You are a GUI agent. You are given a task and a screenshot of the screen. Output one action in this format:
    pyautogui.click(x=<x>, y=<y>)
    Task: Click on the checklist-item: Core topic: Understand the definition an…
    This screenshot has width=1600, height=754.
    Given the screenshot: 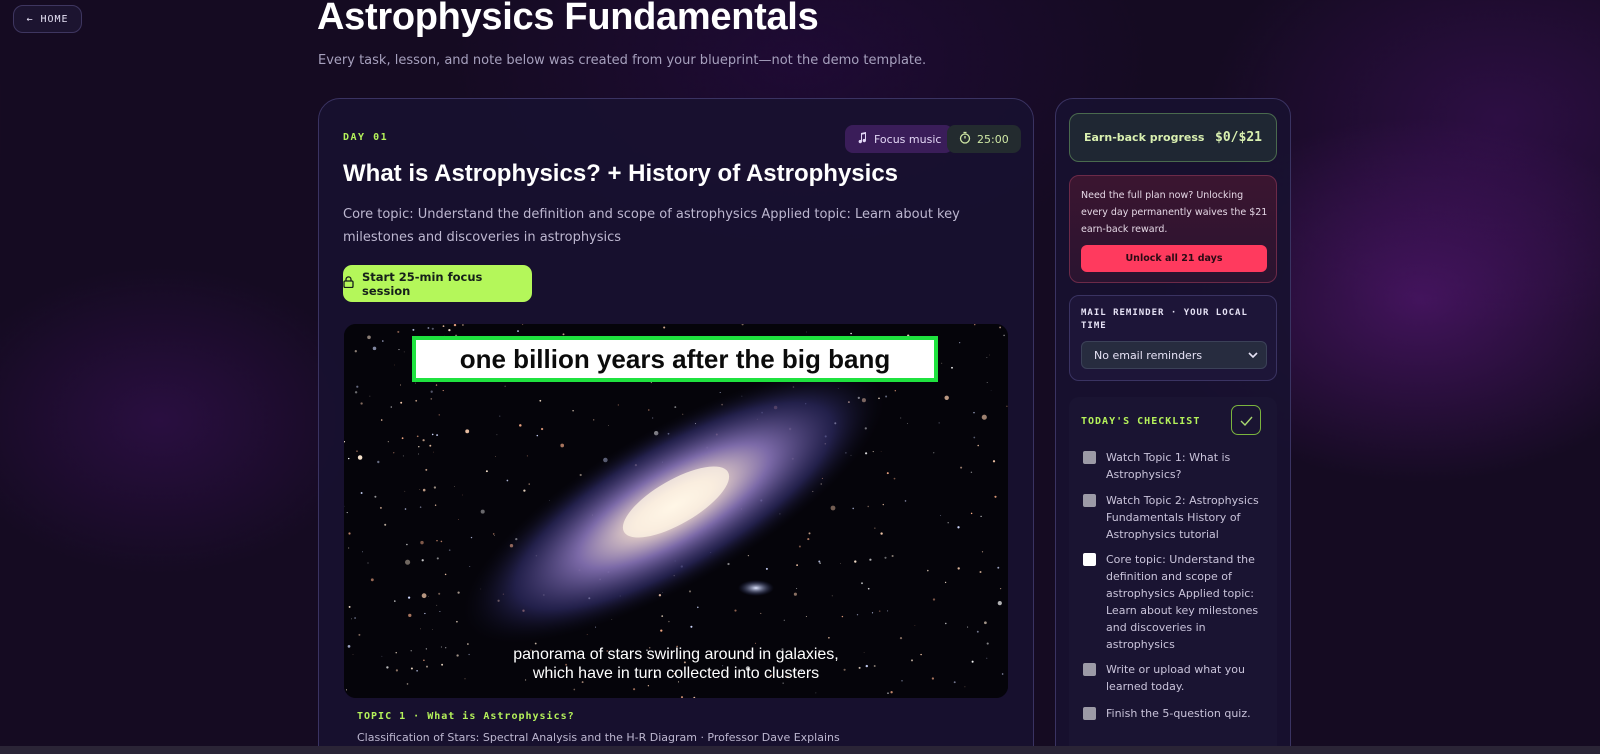 What is the action you would take?
    pyautogui.click(x=1178, y=602)
    